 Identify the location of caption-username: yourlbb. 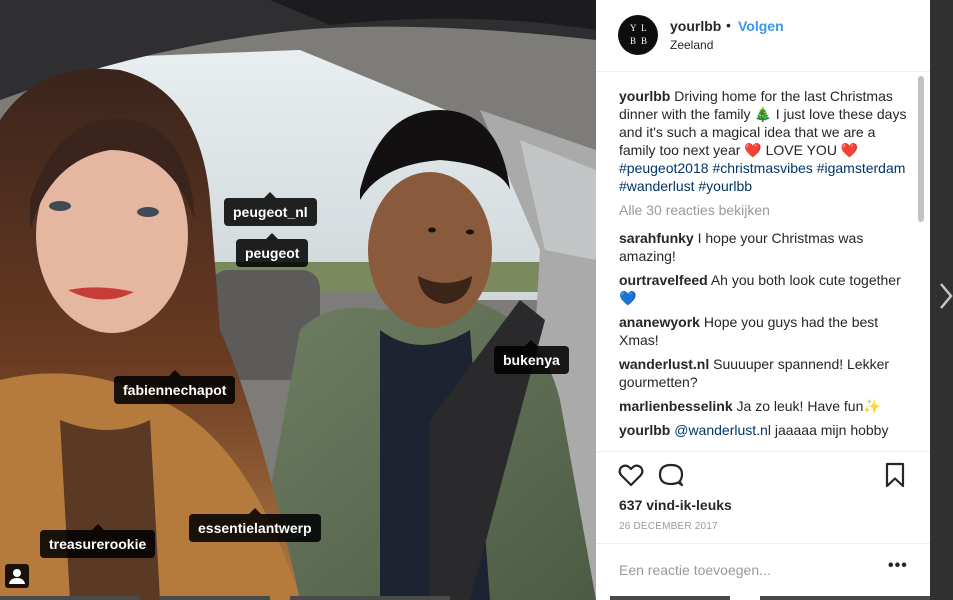
(644, 96).